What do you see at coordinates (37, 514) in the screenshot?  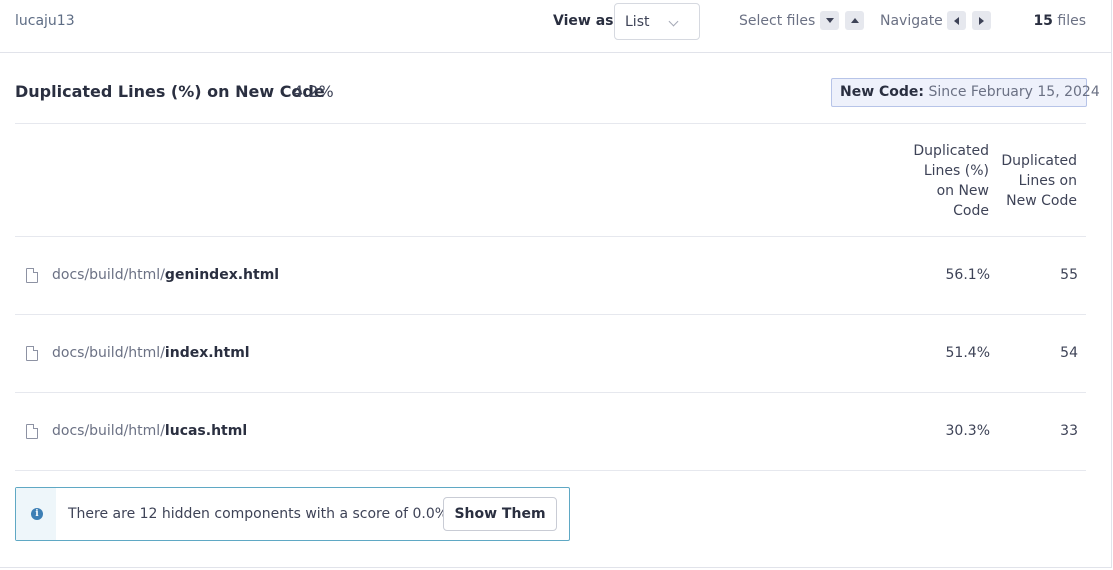 I see `info-icon: i` at bounding box center [37, 514].